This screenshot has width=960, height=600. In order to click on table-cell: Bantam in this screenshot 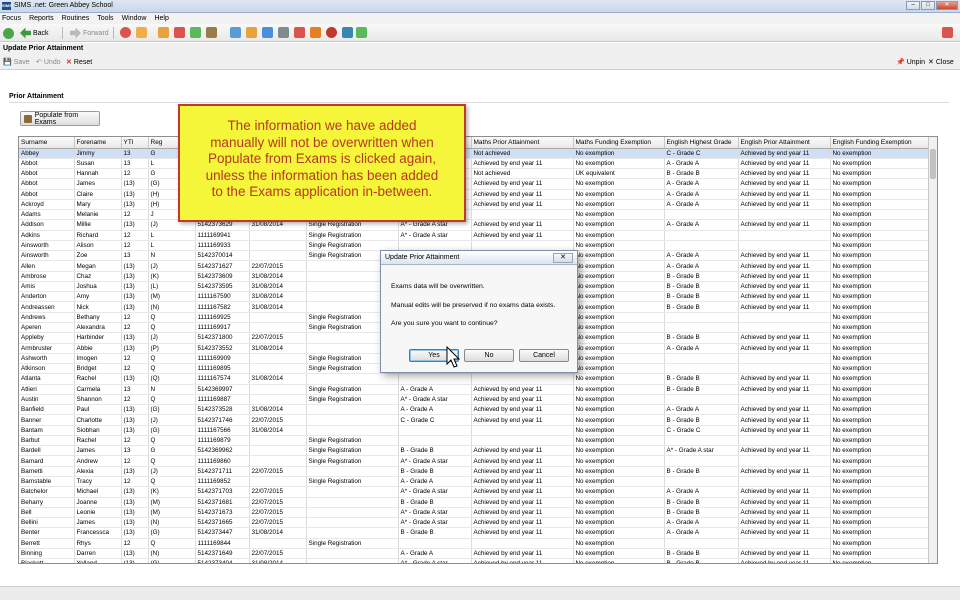, I will do `click(47, 430)`.